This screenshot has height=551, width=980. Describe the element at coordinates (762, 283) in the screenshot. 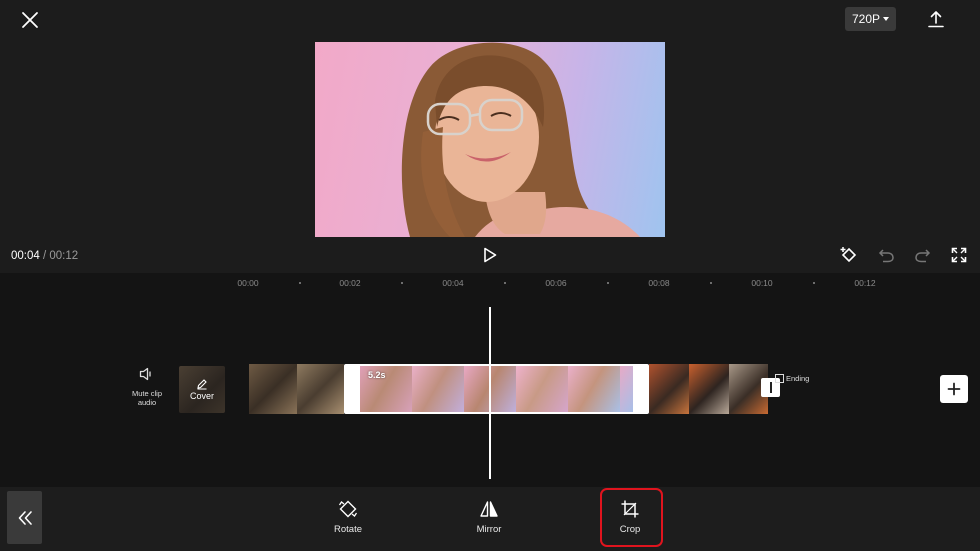

I see `ruler-label: 00:10` at that location.